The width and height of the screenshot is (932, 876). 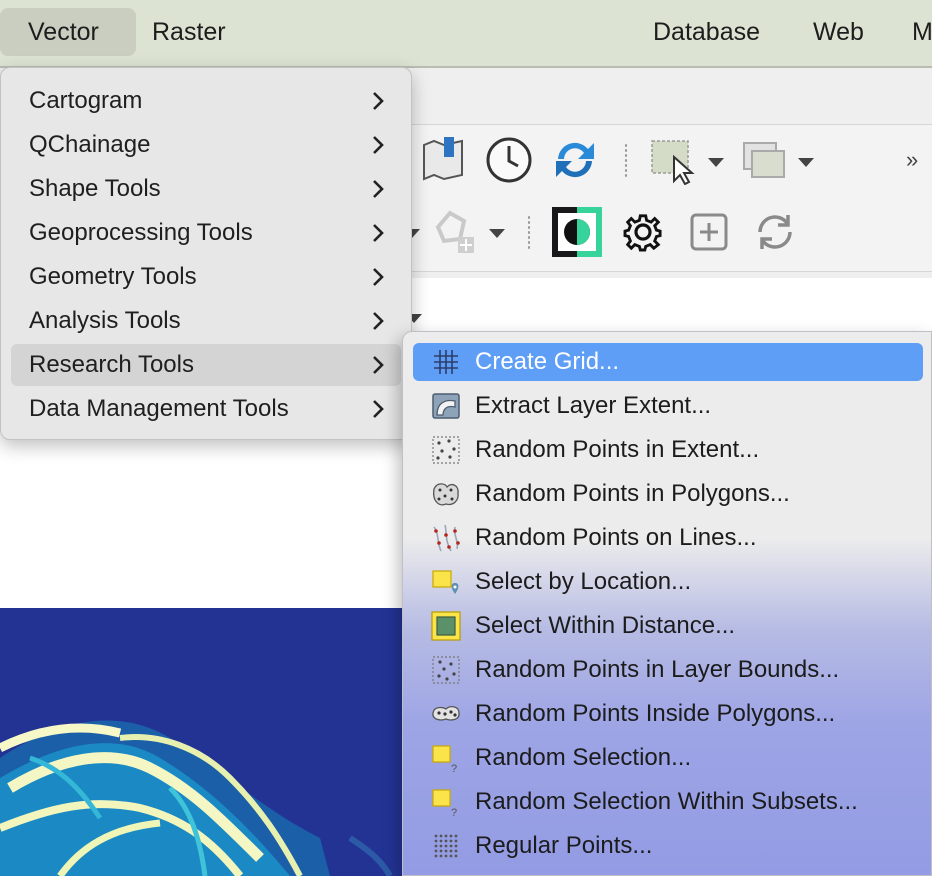 I want to click on random-points-polygons-icon, so click(x=446, y=494).